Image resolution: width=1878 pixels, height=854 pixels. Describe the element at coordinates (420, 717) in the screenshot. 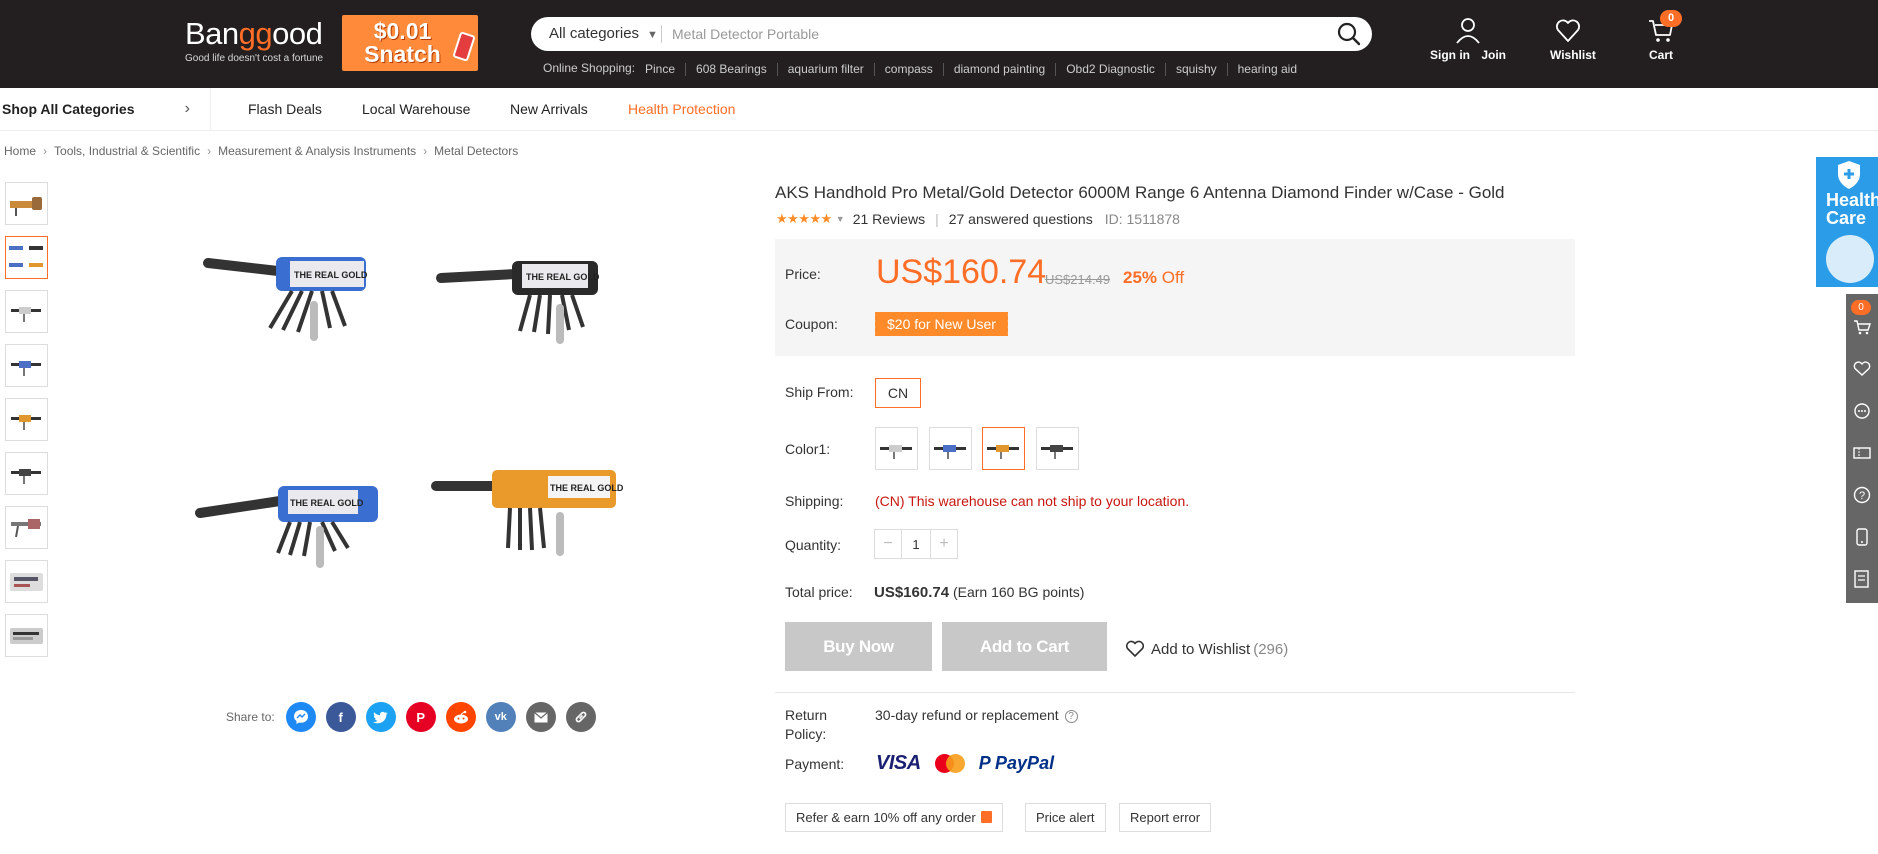

I see `pinterest-icon: P` at that location.